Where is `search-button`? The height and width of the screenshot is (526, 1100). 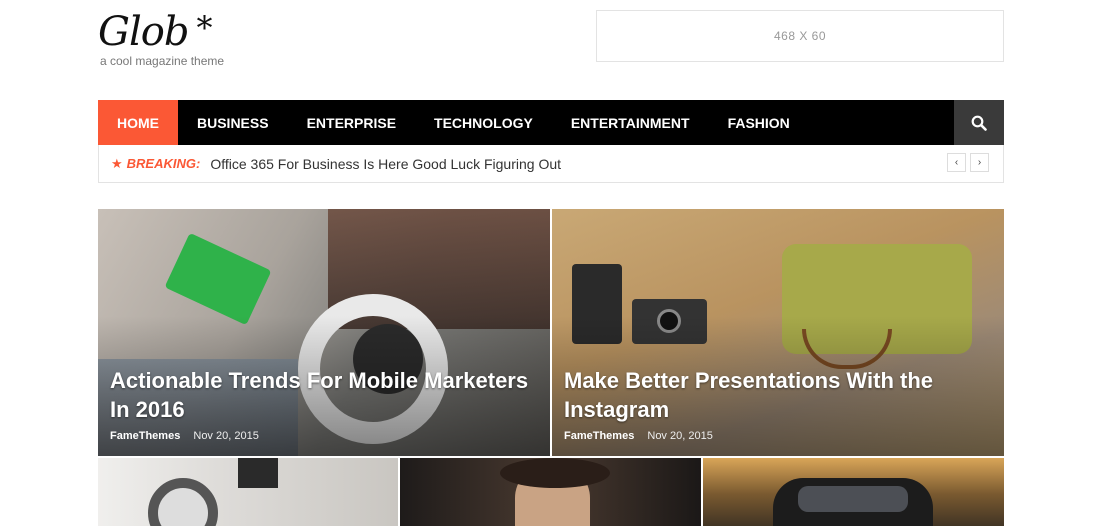
search-button is located at coordinates (979, 122).